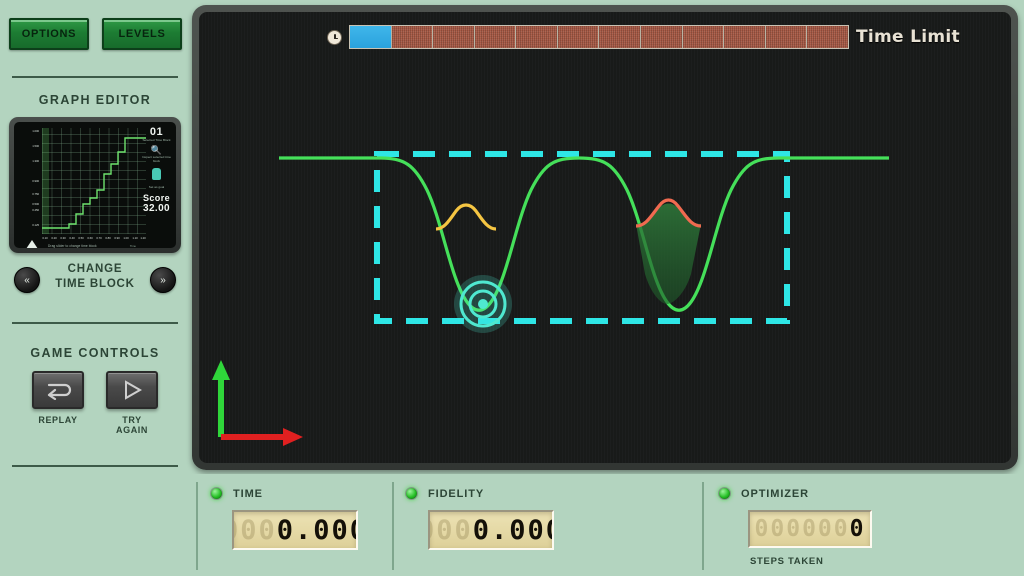 This screenshot has width=1024, height=576. Describe the element at coordinates (95, 323) in the screenshot. I see `divider-middle` at that location.